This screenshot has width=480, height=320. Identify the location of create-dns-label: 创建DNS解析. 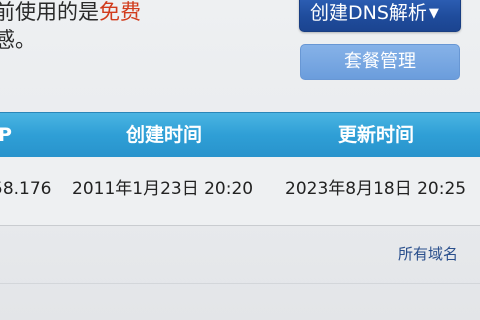
(368, 13).